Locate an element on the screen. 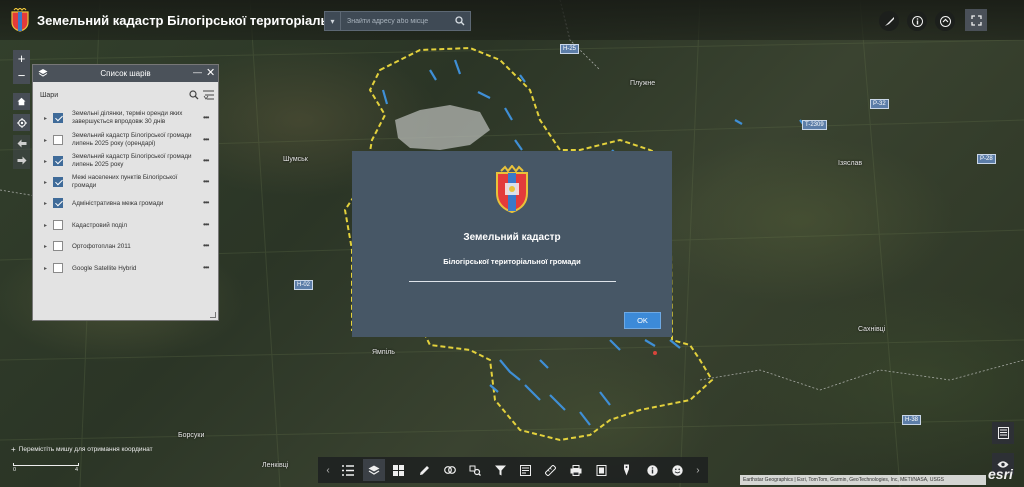 This screenshot has height=487, width=1024. scale-bar-end: 4 is located at coordinates (77, 470).